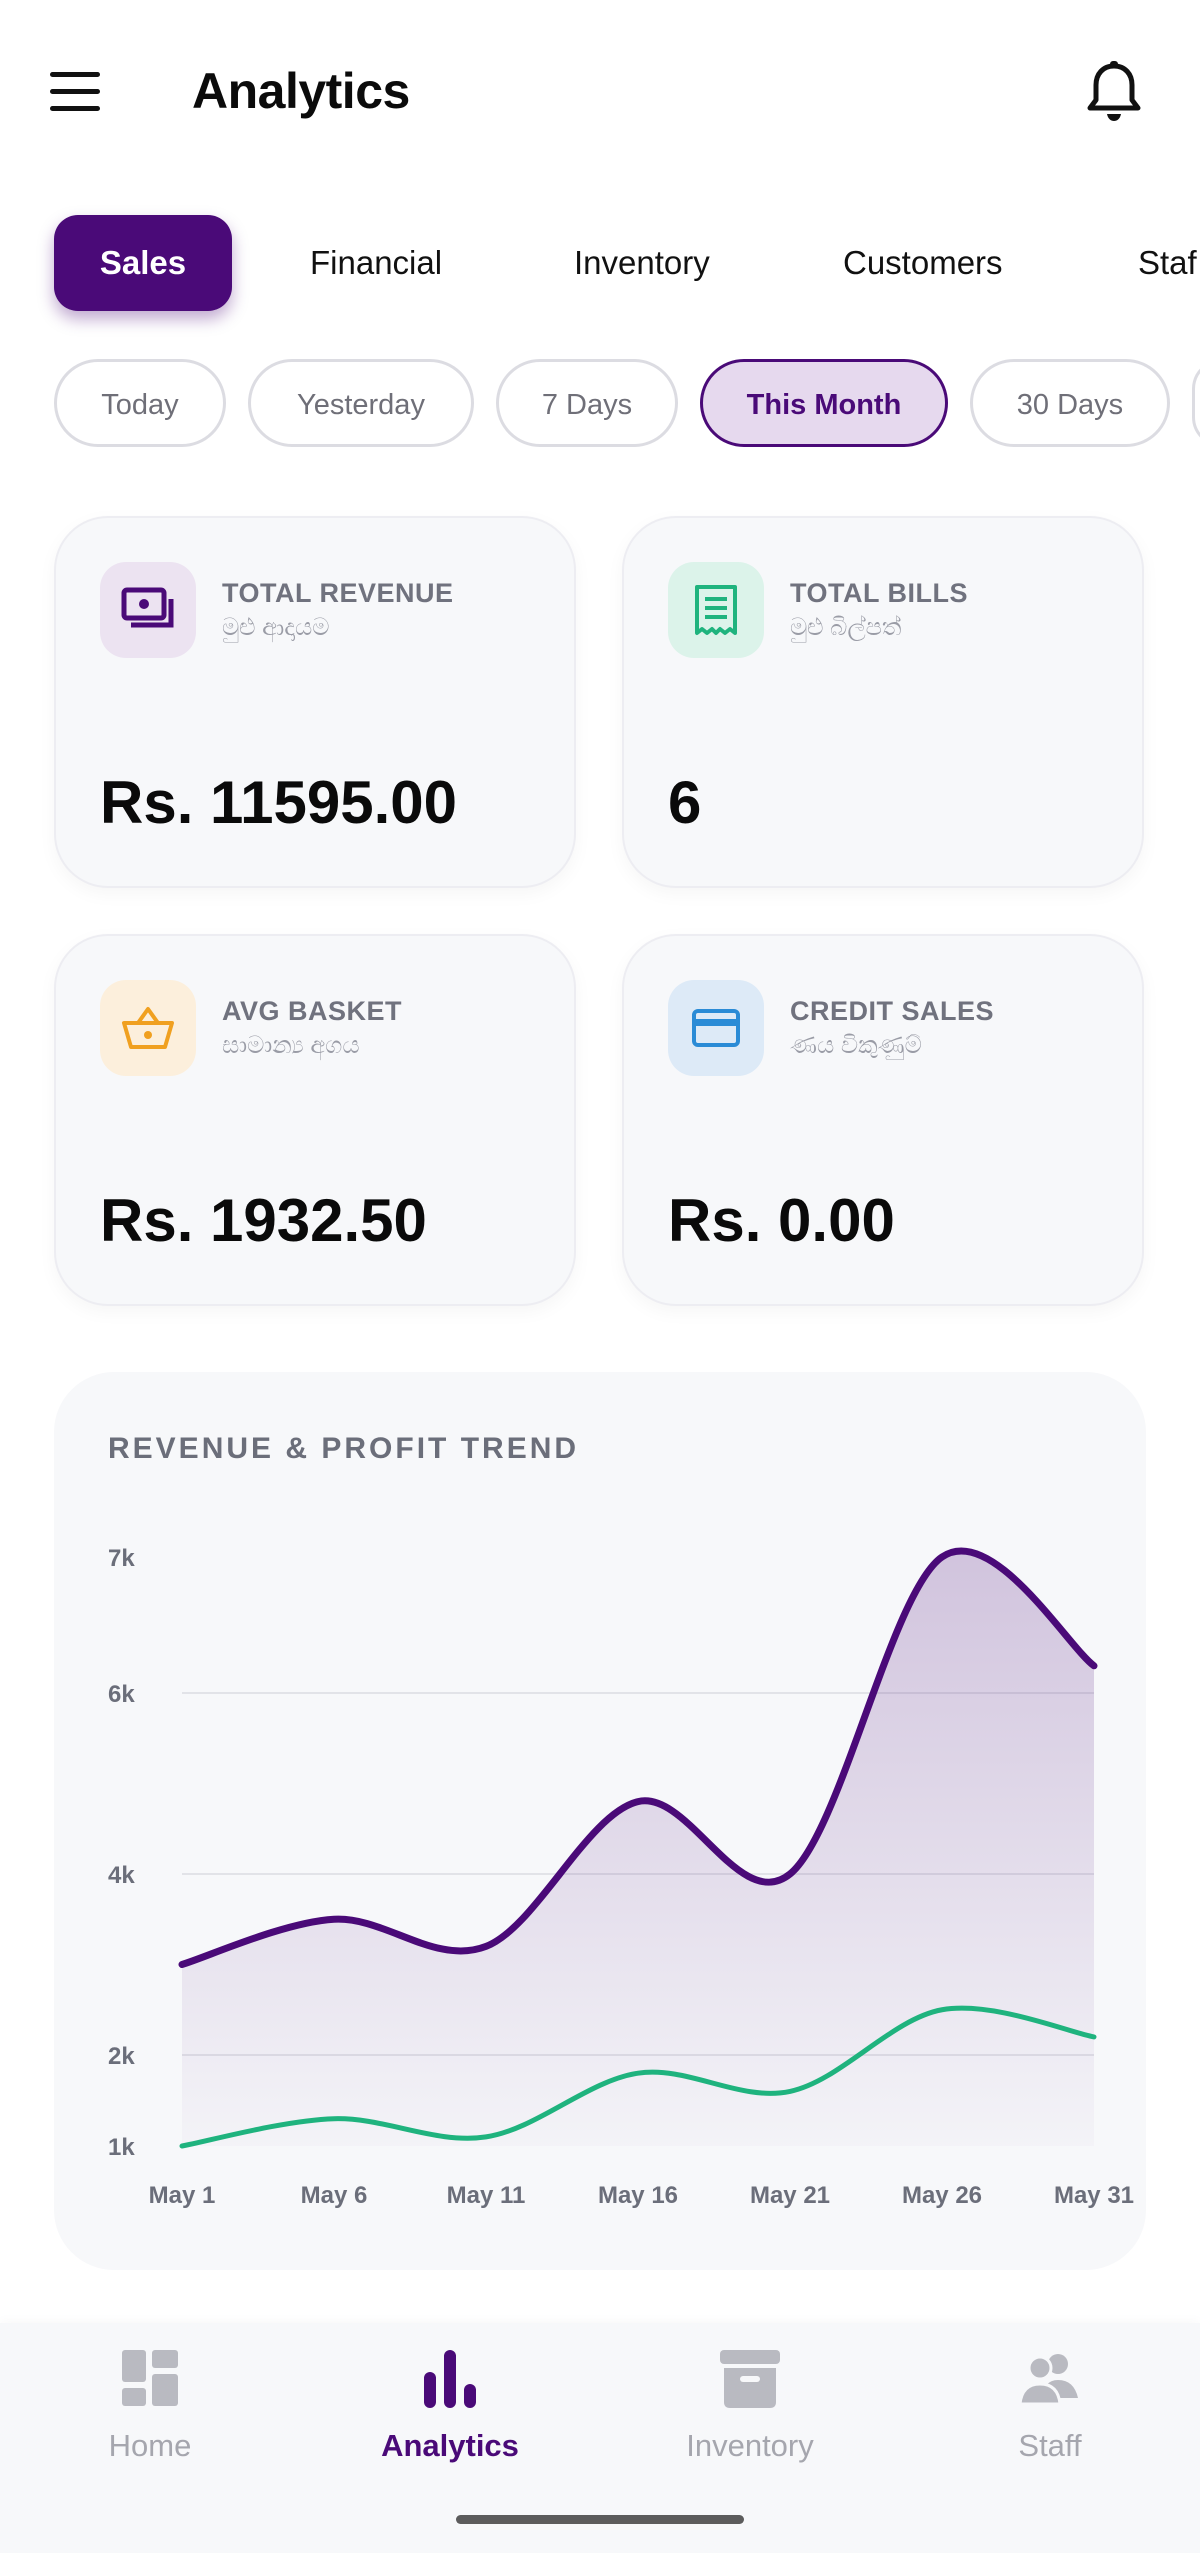 The width and height of the screenshot is (1200, 2553). I want to click on bar-chart-icon, so click(450, 2379).